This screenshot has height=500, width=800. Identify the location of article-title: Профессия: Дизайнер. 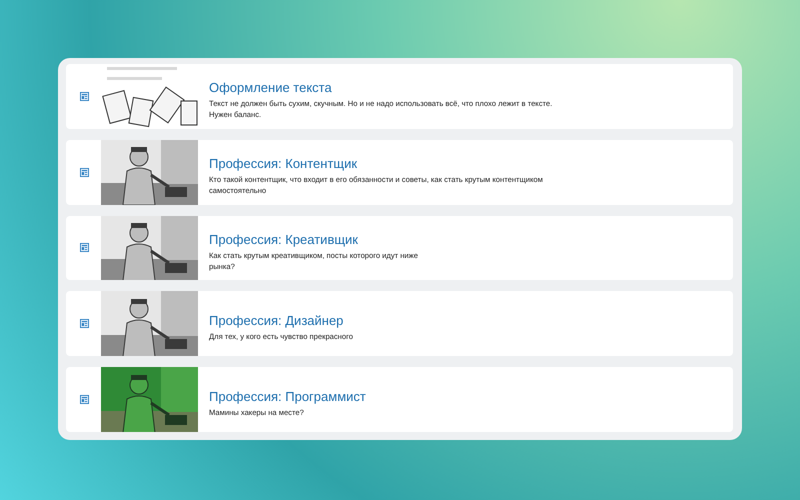
(321, 320).